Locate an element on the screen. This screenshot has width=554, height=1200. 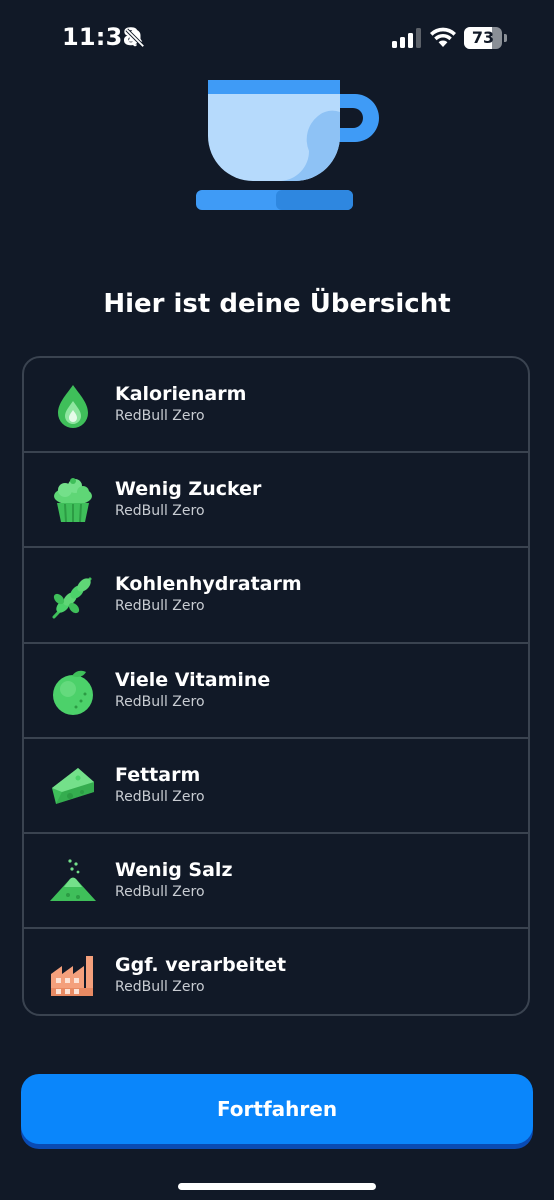
battery-level: 73 is located at coordinates (483, 37).